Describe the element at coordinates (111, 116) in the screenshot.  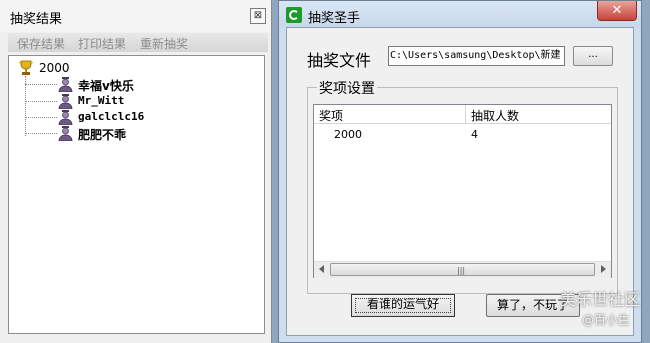
I see `tree-node-label: galclclc16` at that location.